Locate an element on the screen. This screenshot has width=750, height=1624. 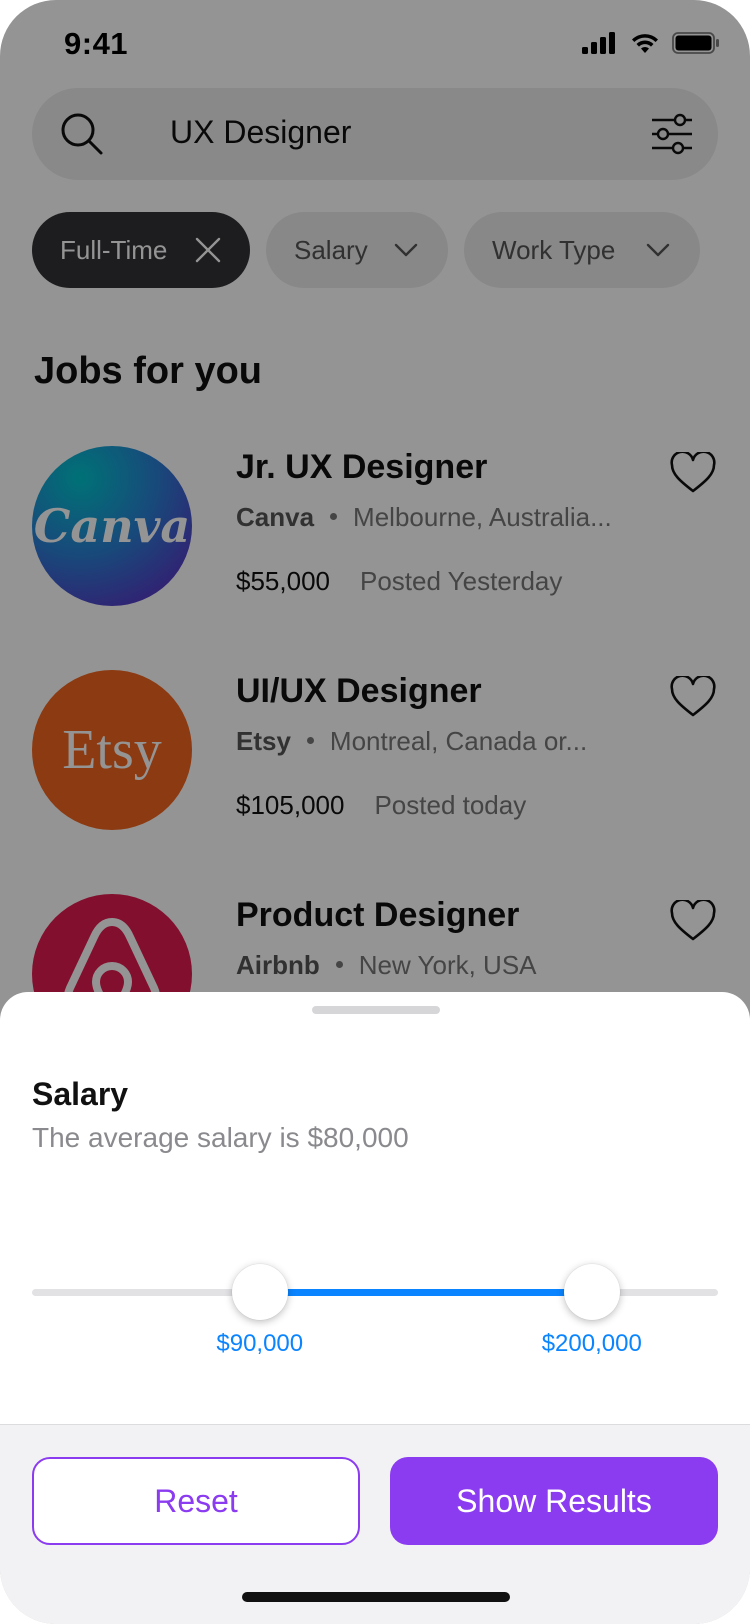
home-indicator is located at coordinates (376, 1597).